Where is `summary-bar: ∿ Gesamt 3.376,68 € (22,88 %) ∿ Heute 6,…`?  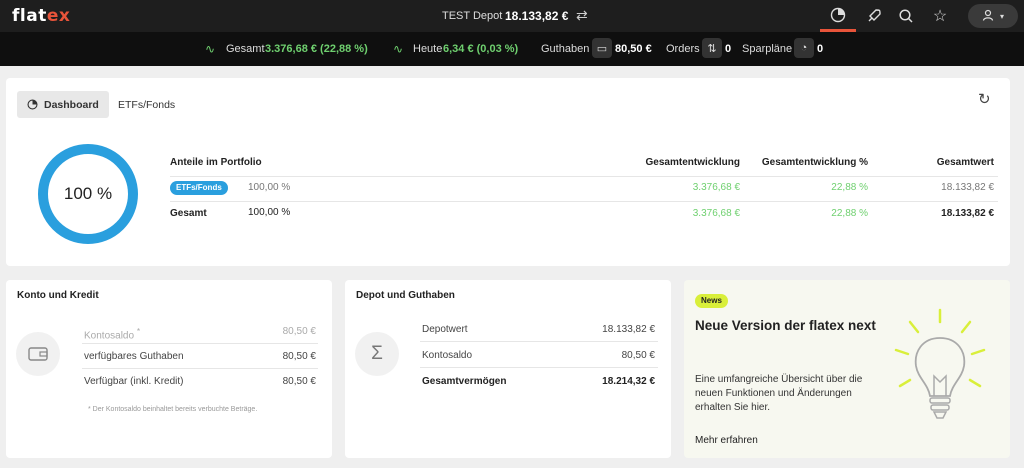
summary-bar: ∿ Gesamt 3.376,68 € (22,88 %) ∿ Heute 6,… is located at coordinates (512, 49).